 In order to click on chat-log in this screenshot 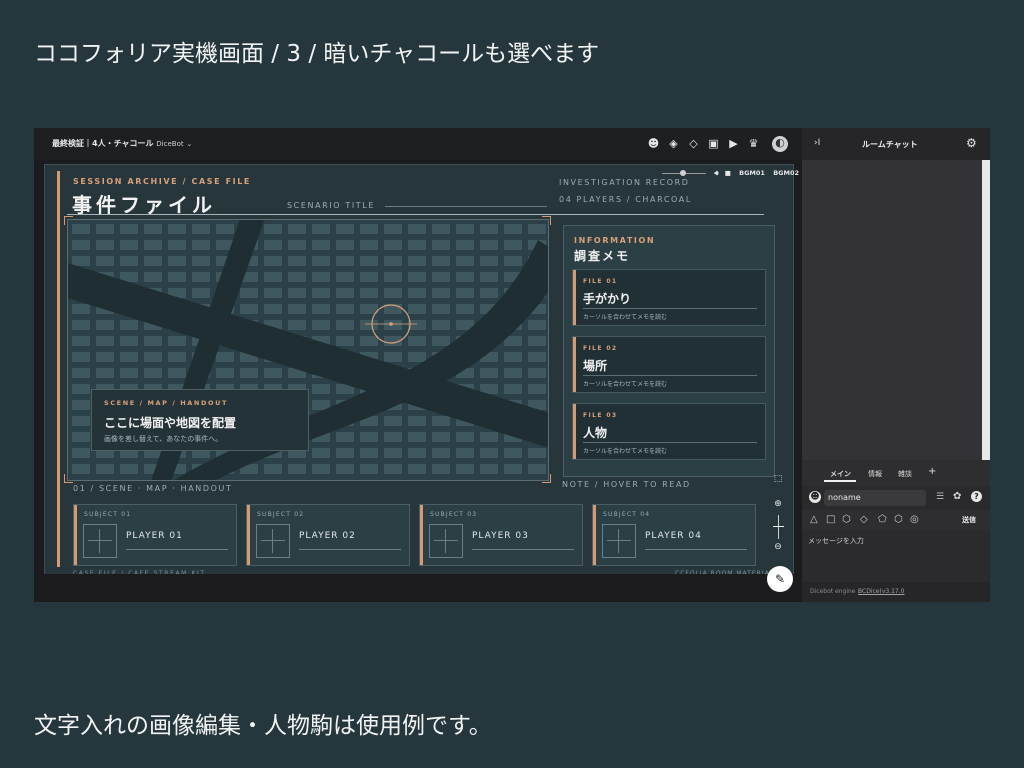, I will do `click(892, 310)`.